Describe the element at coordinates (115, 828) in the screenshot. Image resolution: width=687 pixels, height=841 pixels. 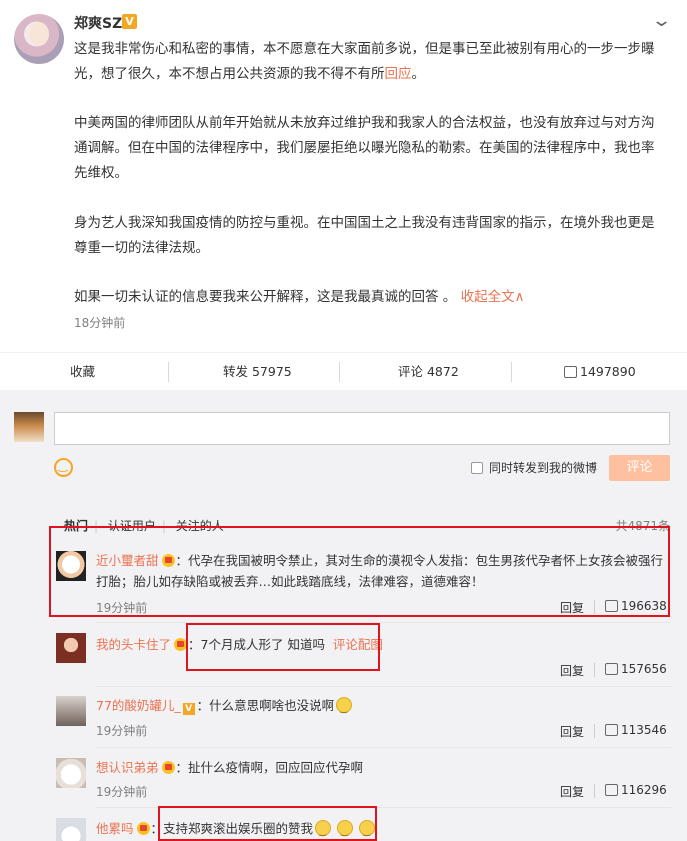
I see `comment-username: 他累吗` at that location.